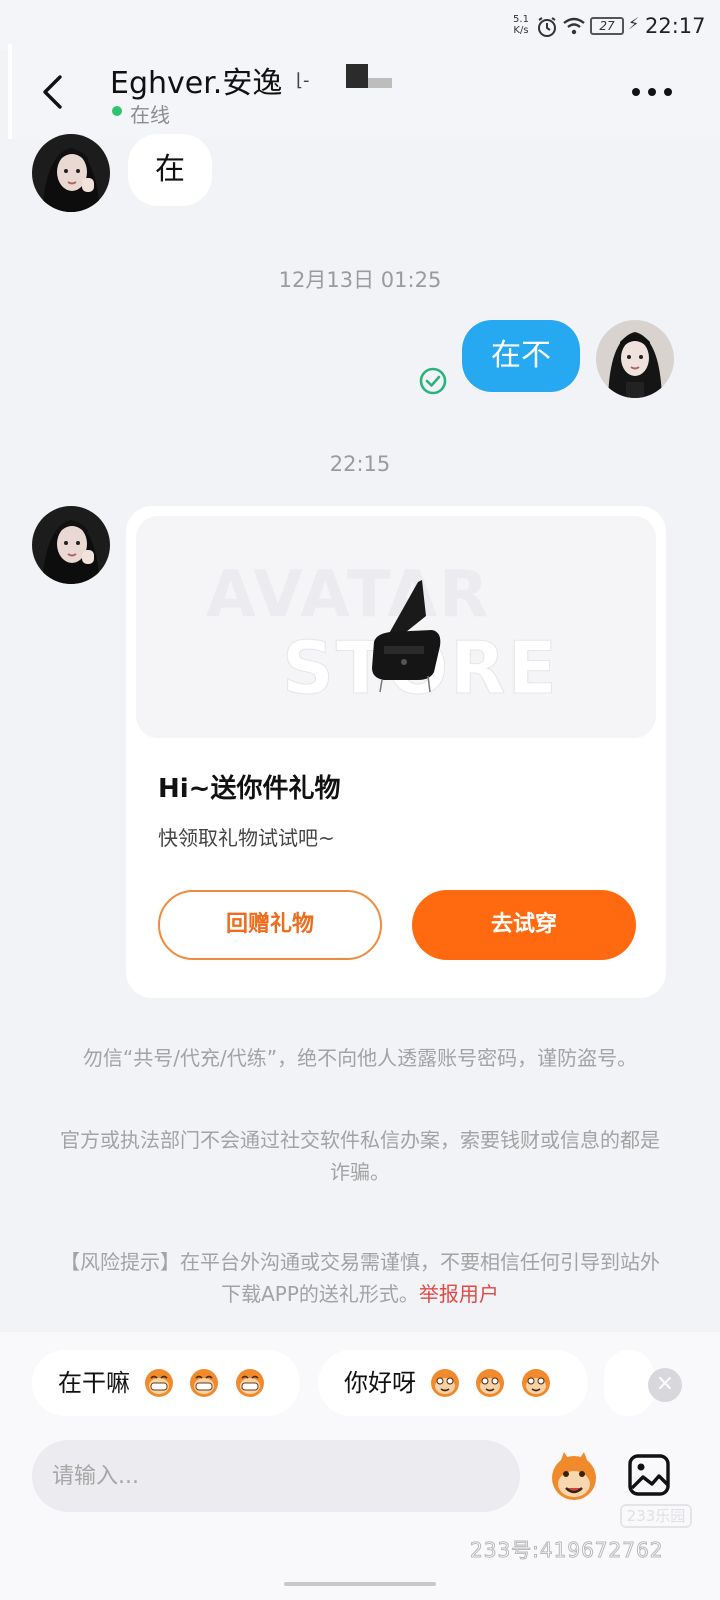 This screenshot has height=1600, width=720. I want to click on image-picker-button, so click(649, 1475).